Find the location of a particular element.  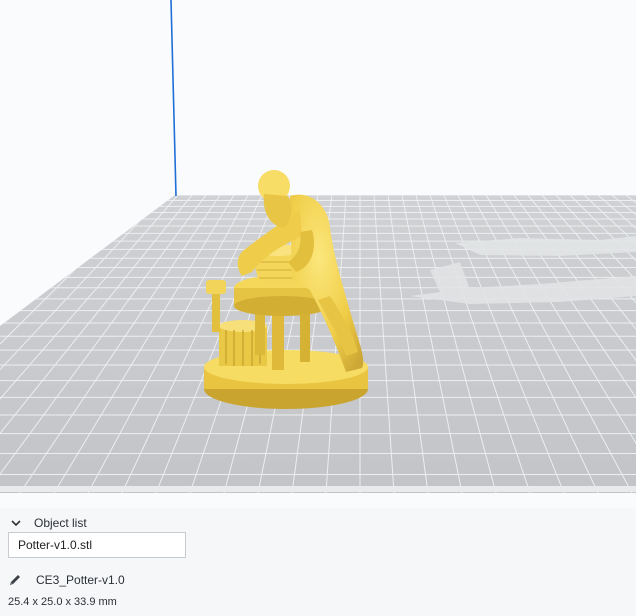

build-volume-edge is located at coordinates (173, 98).